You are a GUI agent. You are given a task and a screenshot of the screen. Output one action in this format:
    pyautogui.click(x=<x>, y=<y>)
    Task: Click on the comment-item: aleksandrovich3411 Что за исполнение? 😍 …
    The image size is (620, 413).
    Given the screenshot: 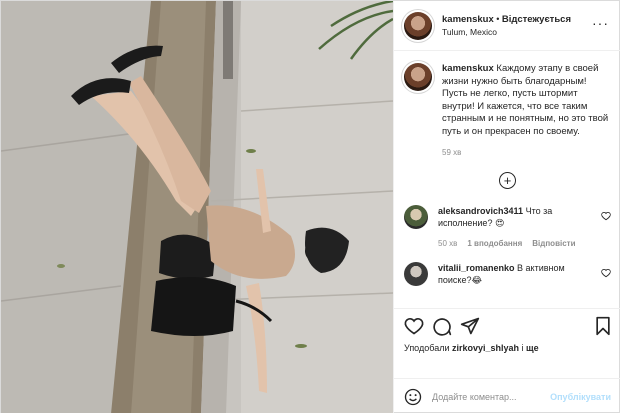 What is the action you would take?
    pyautogui.click(x=507, y=227)
    